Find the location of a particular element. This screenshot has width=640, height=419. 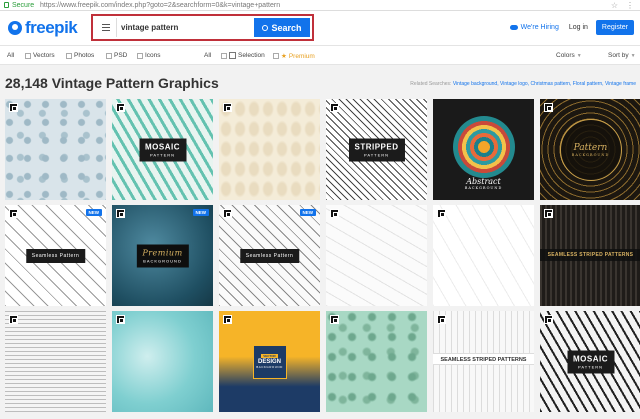

tile-caption-title: Pattern is located at coordinates (590, 147).